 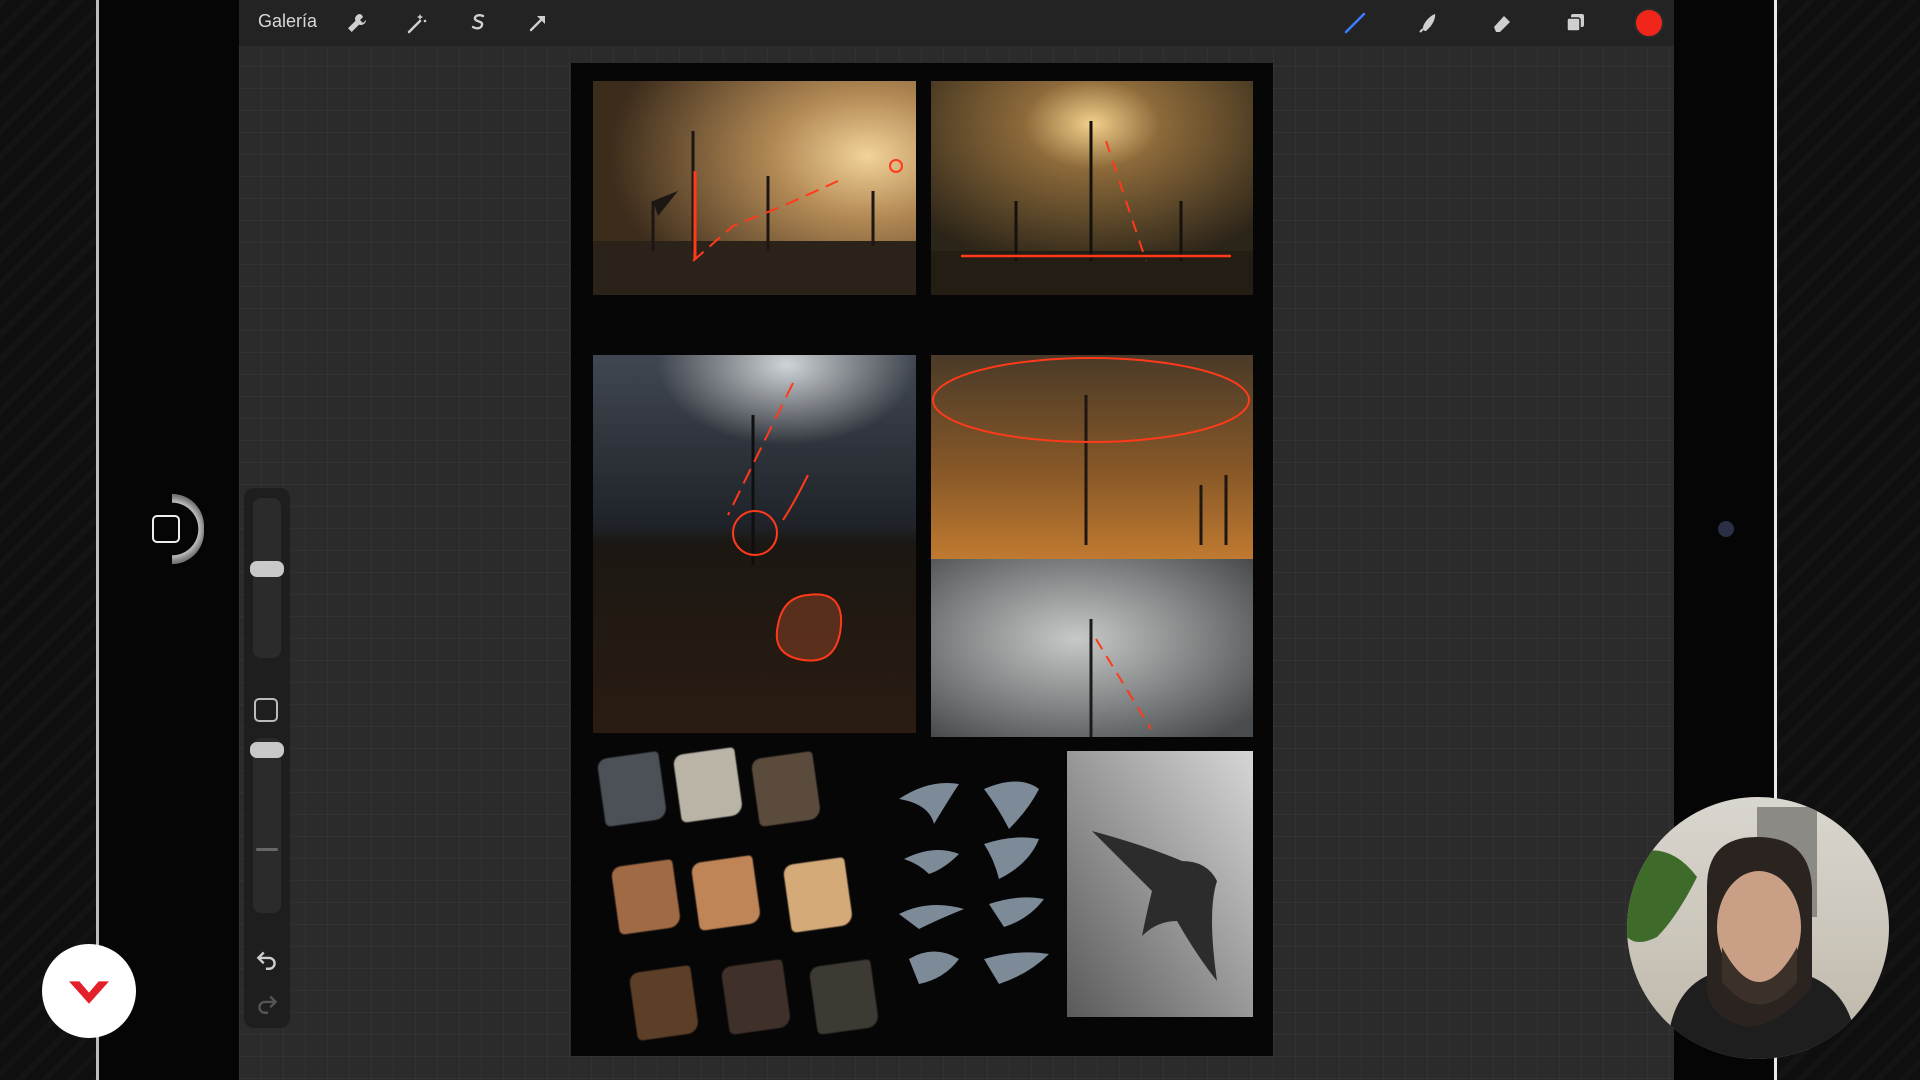 I want to click on manta-ray-photo, so click(x=1160, y=884).